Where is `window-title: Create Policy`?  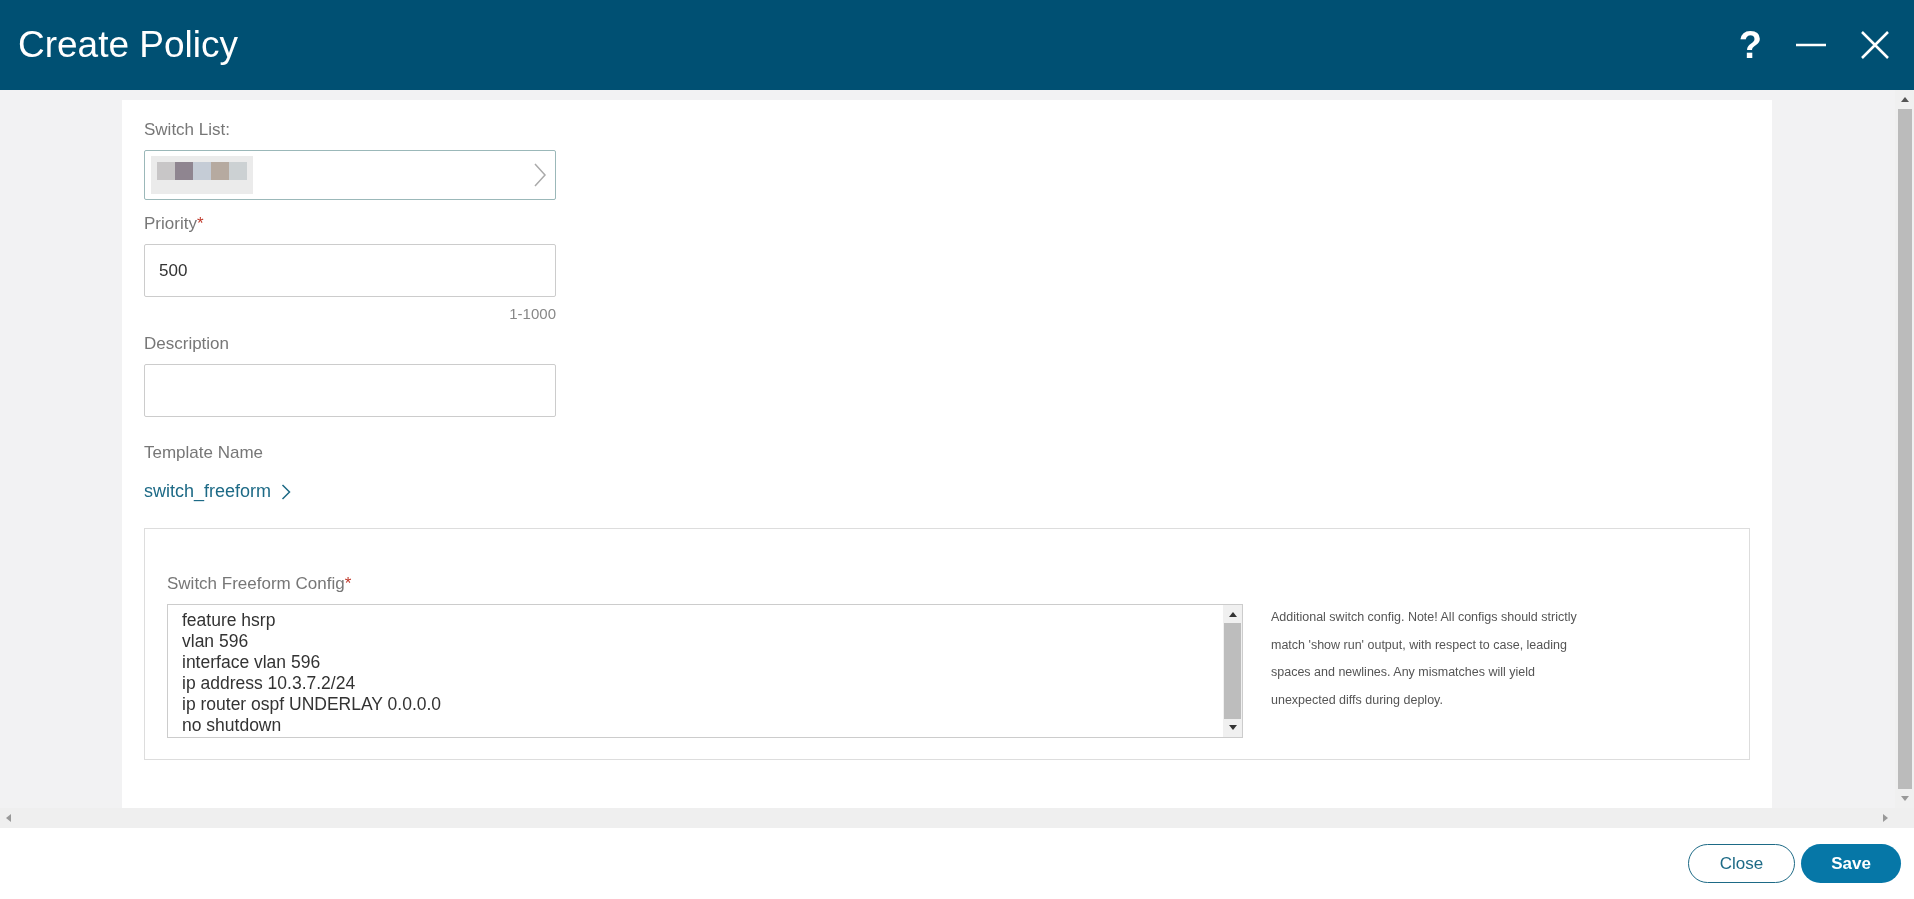
window-title: Create Policy is located at coordinates (128, 45).